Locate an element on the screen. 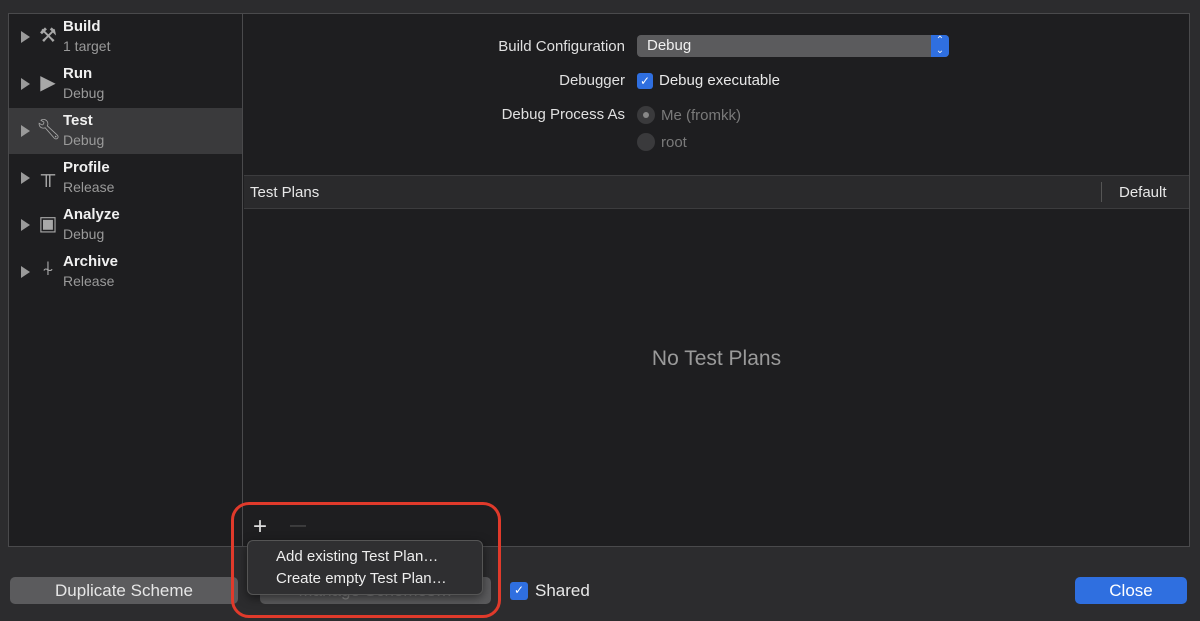  build-configuration-value: Debug is located at coordinates (669, 45).